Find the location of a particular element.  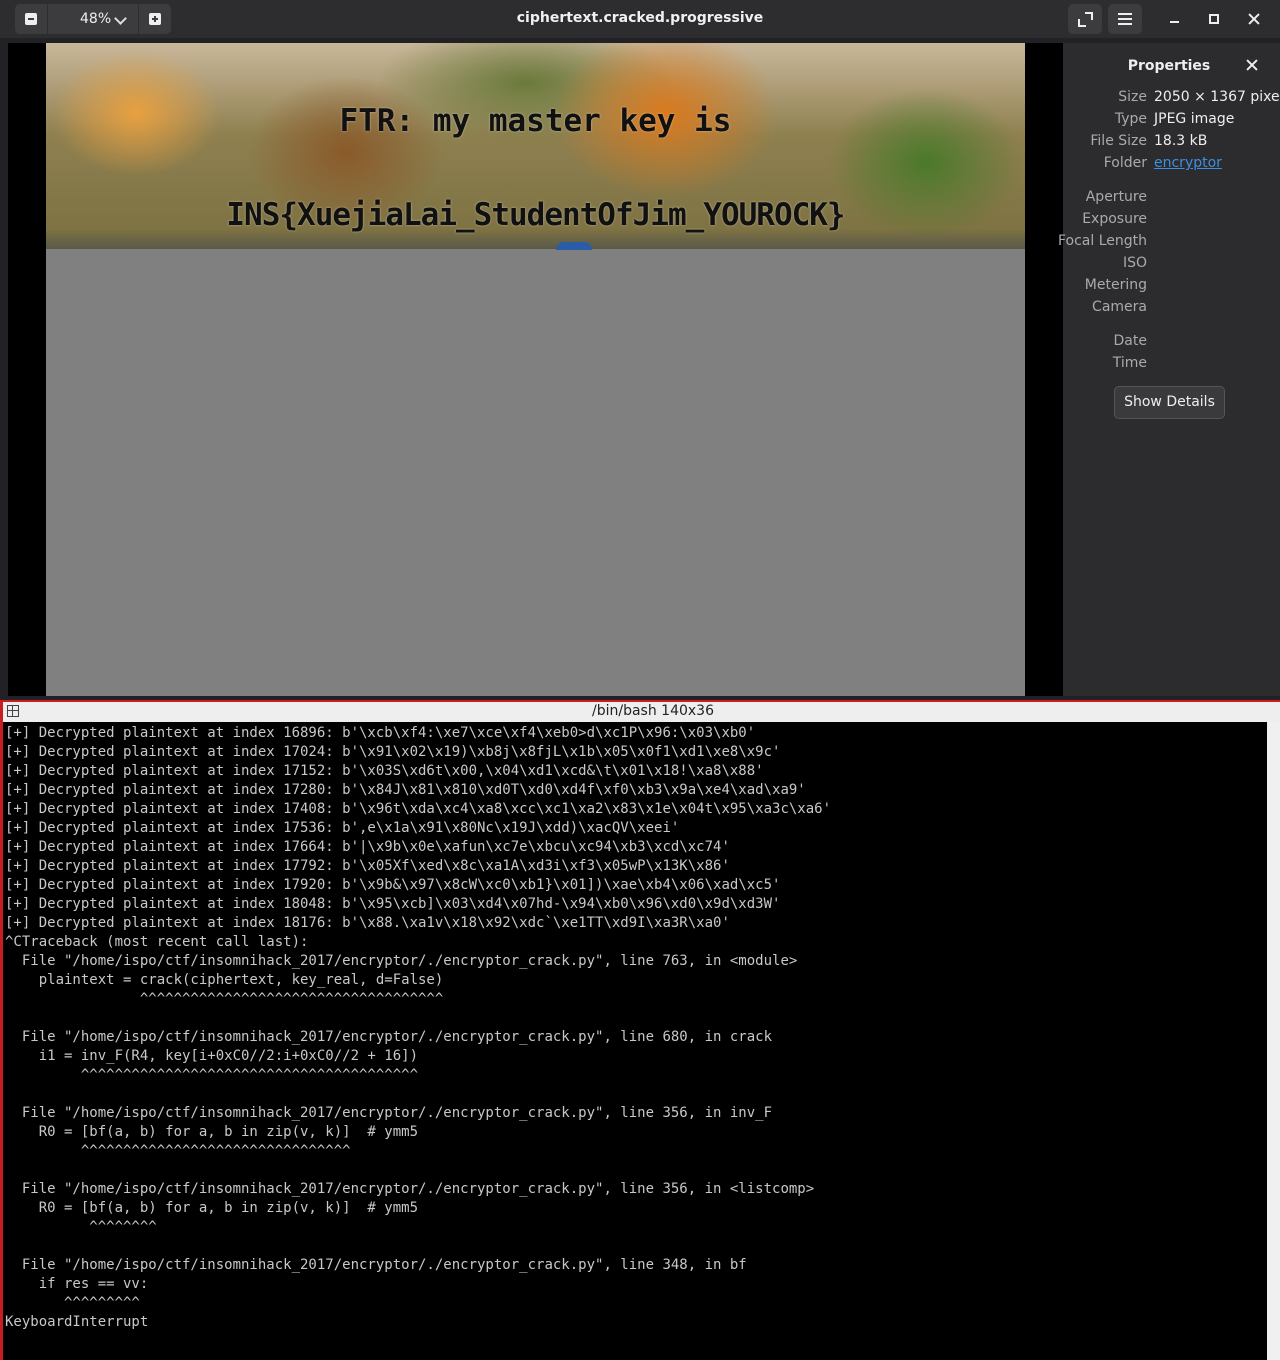

property-row-folder: Folder encryptor is located at coordinates (1171, 165).